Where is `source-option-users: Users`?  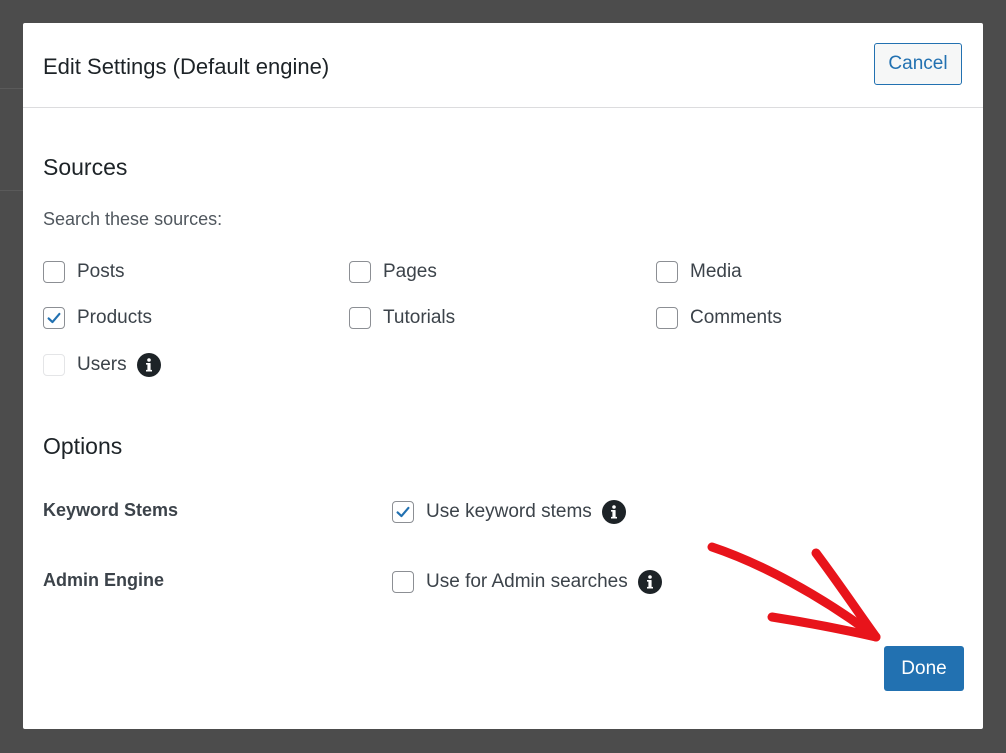
source-option-users: Users is located at coordinates (102, 365).